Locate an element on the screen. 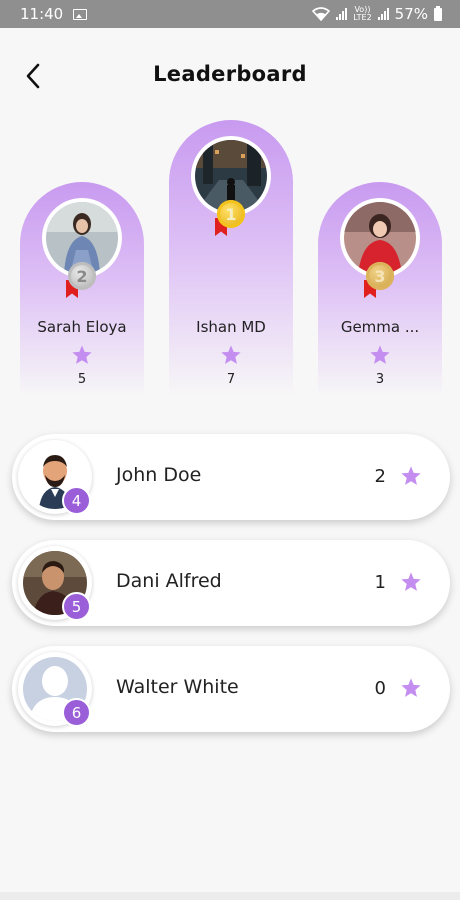  leaderboard-row: 4 John Doe 2 is located at coordinates (231, 477).